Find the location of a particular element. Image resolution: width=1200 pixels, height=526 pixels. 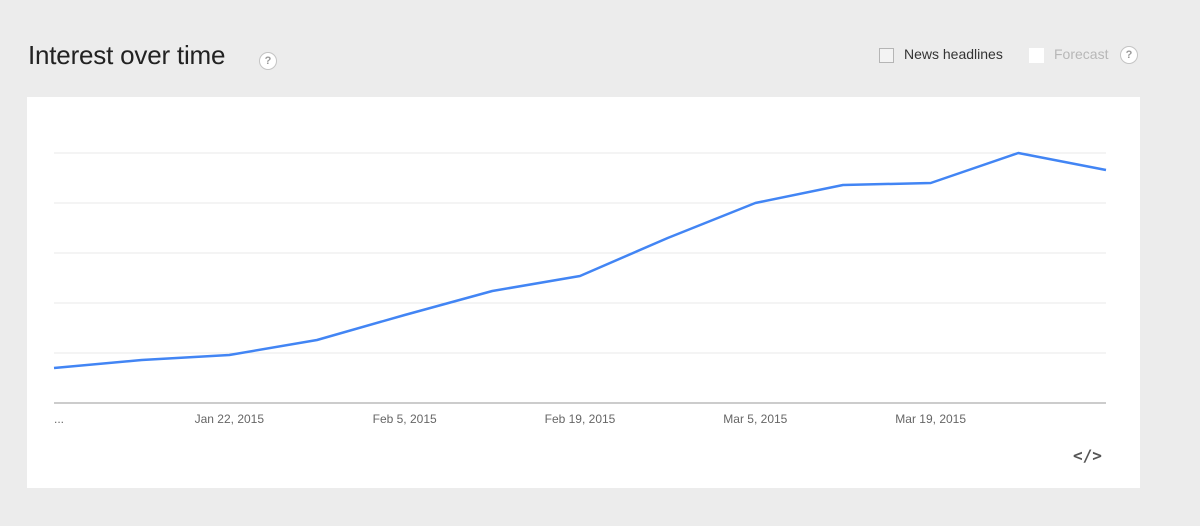

x-tick-label: Feb 19, 2015 is located at coordinates (580, 419).